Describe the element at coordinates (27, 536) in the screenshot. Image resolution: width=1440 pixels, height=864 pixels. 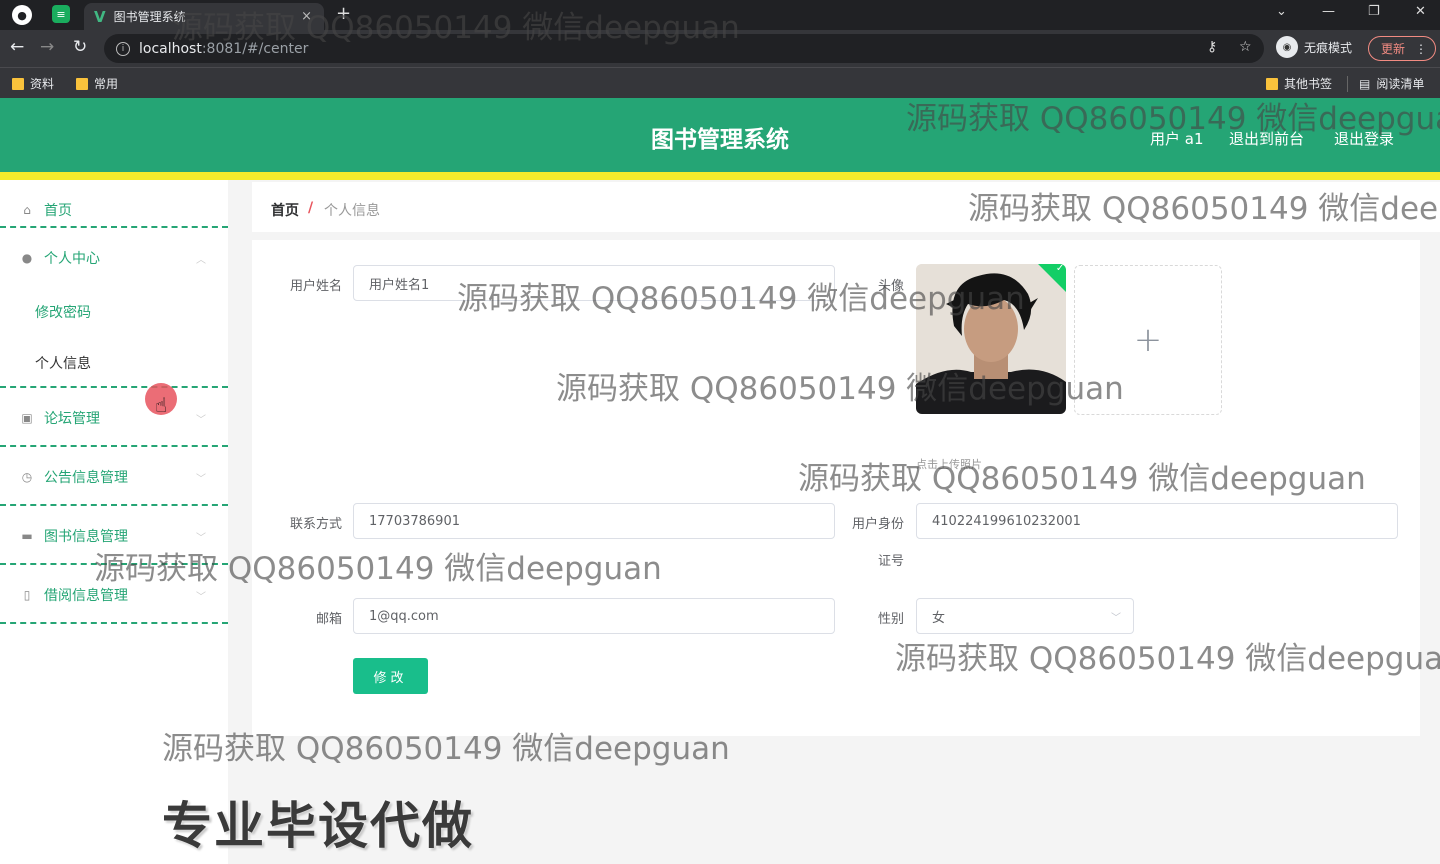
I see `monitor-icon: ▬` at that location.